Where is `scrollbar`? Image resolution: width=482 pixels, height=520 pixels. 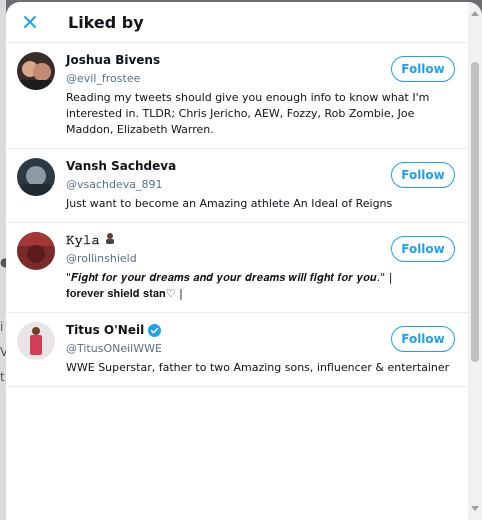
scrollbar is located at coordinates (475, 261).